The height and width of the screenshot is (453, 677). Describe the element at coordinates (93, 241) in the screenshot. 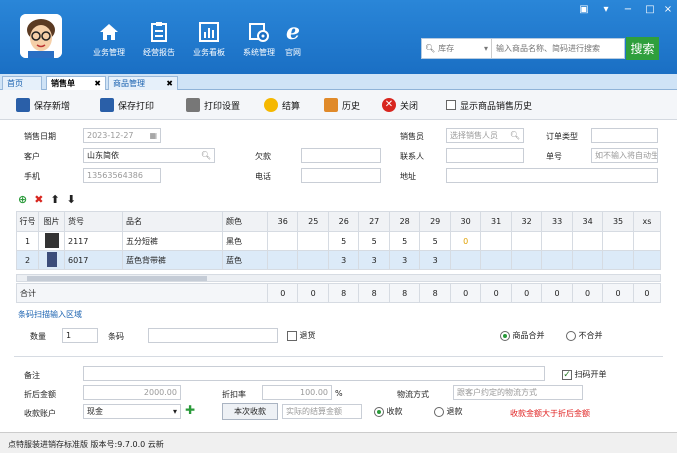

I see `product-code: 2117` at that location.